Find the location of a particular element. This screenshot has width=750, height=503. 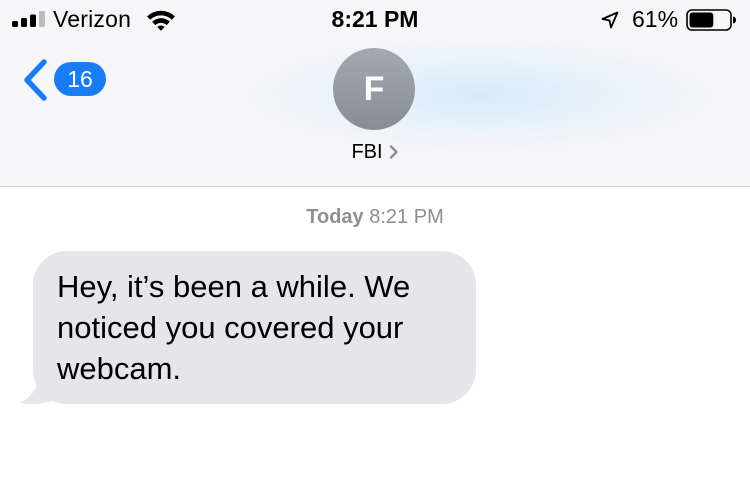

status-bar: Verizon 8:21 PM 61% is located at coordinates (375, 20).